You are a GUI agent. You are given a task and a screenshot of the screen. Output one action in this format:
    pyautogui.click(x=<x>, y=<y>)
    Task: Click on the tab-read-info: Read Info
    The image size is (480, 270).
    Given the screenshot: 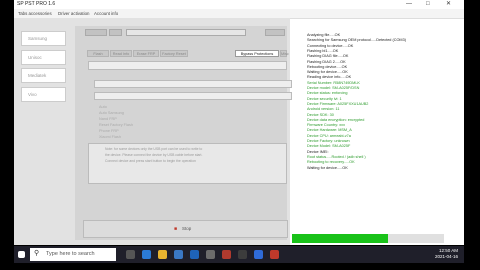 What is the action you would take?
    pyautogui.click(x=121, y=53)
    